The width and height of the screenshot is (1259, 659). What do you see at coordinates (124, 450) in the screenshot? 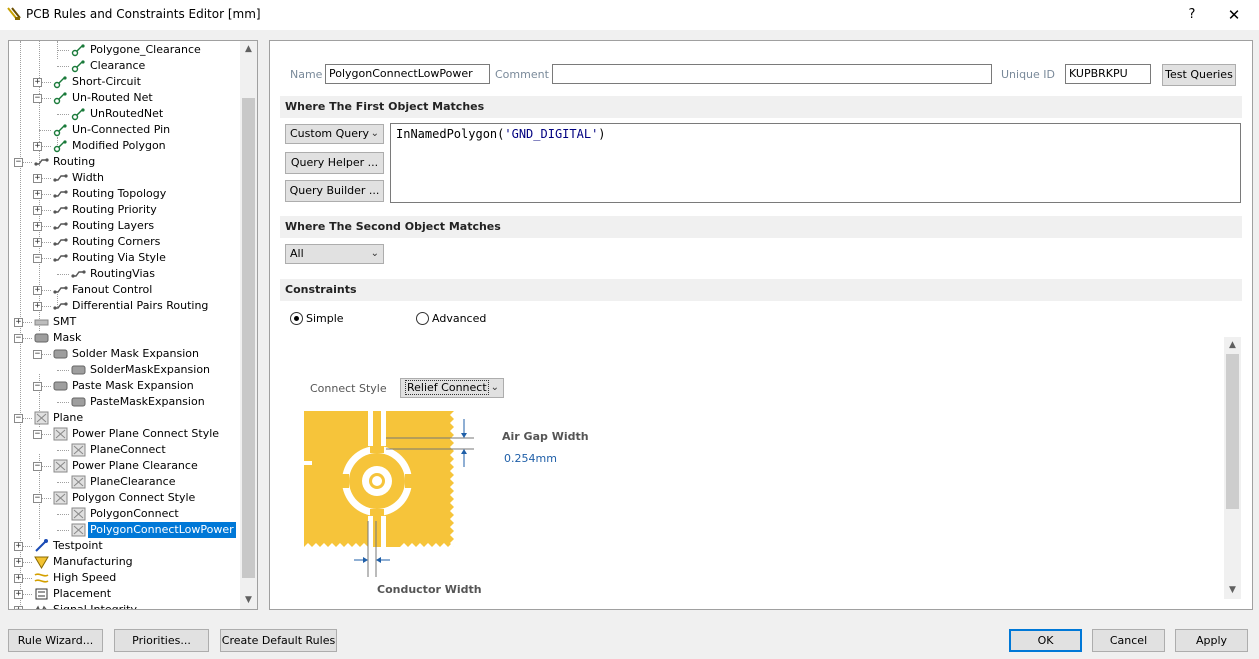
I see `tree-item-planeconnect: PlaneConnect` at bounding box center [124, 450].